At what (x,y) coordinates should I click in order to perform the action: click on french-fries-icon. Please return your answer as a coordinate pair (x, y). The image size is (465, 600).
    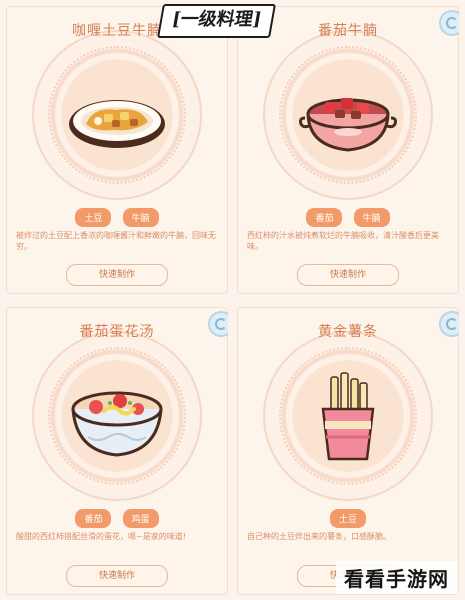
    Looking at the image, I should click on (348, 416).